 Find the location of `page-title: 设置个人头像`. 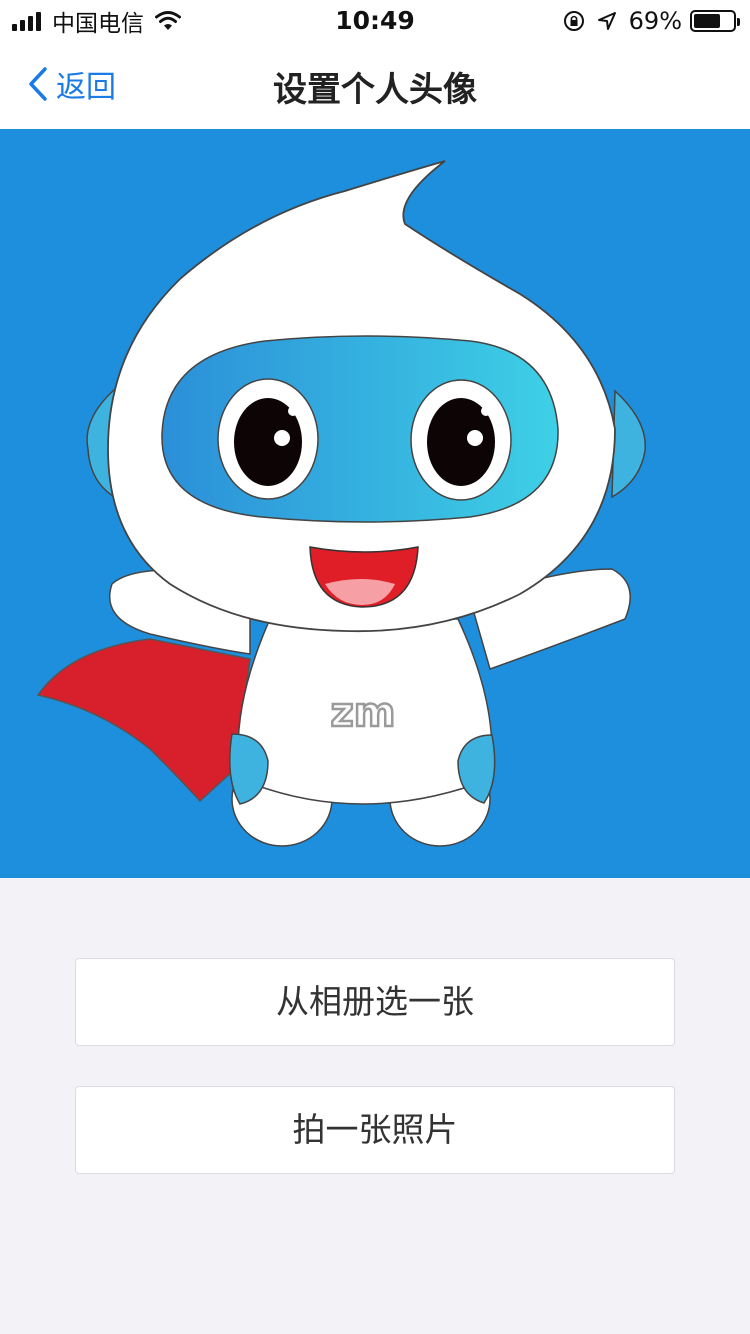

page-title: 设置个人头像 is located at coordinates (375, 90).